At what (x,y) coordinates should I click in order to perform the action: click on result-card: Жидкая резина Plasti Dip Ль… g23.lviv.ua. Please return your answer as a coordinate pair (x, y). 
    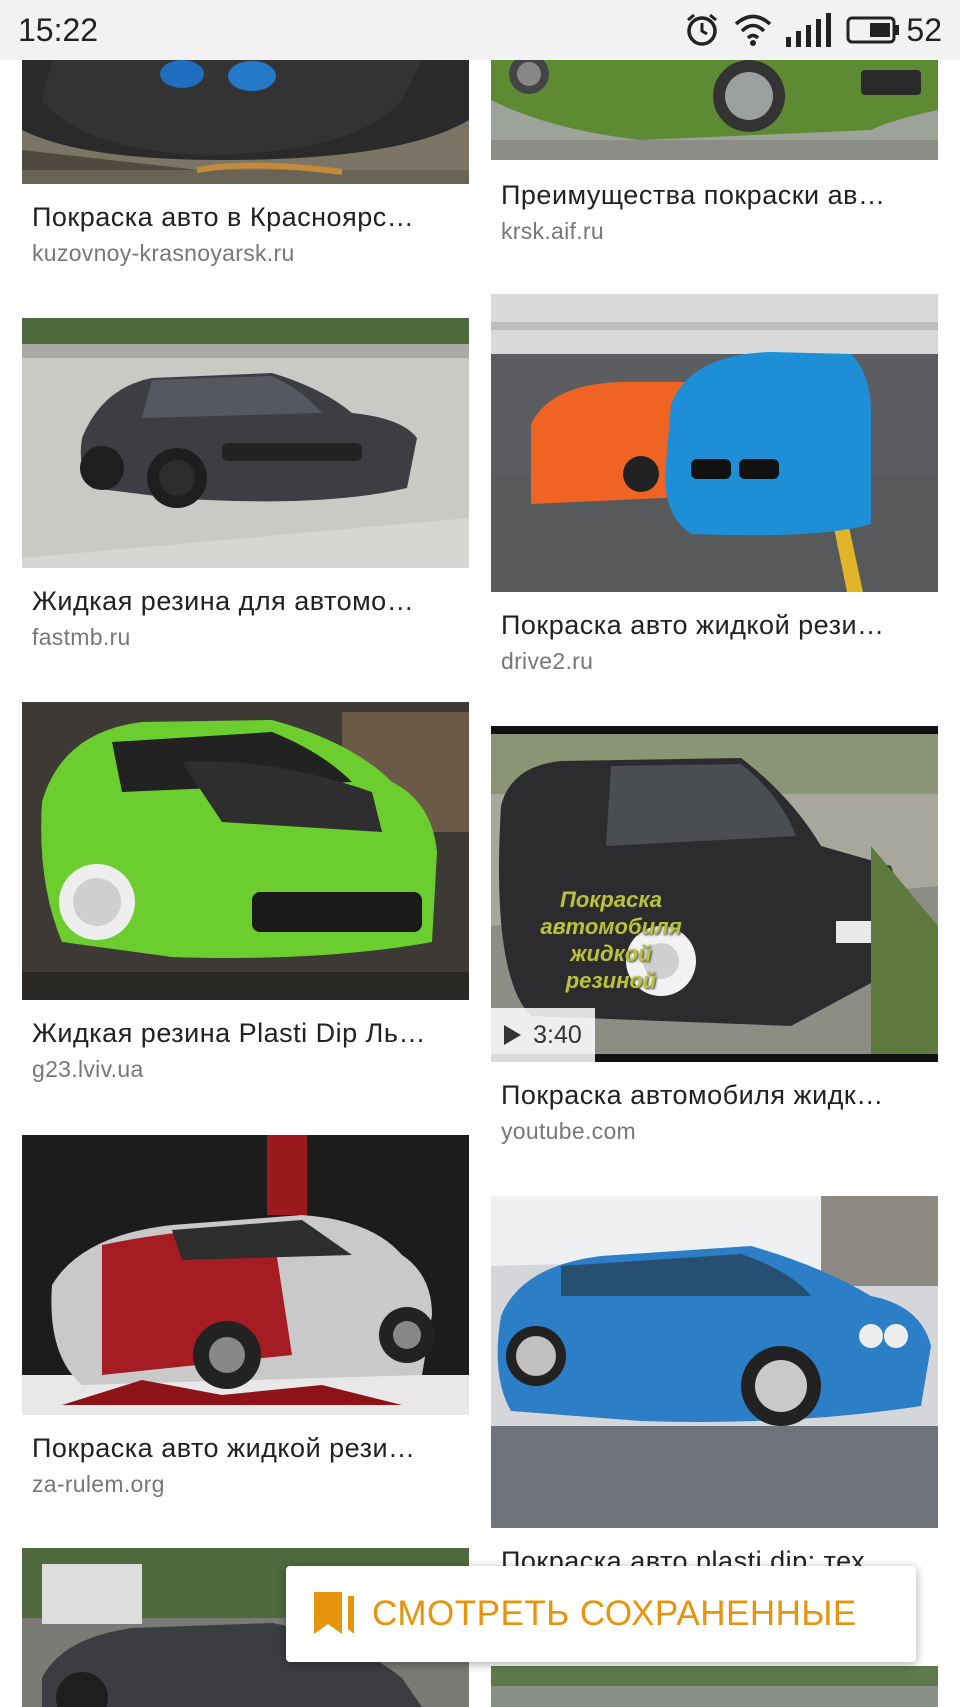
    Looking at the image, I should click on (245, 897).